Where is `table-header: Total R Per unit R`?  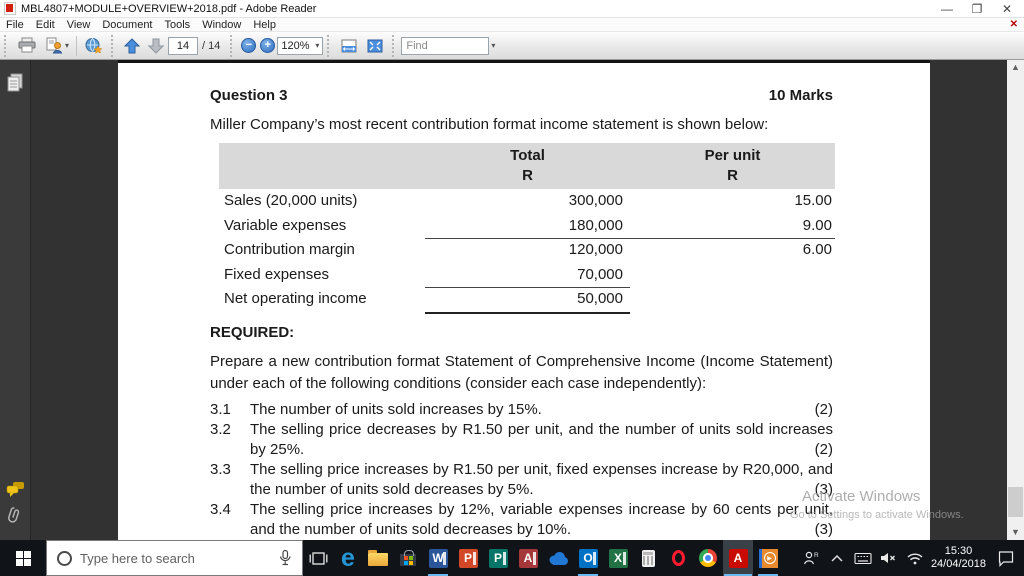
table-header: Total R Per unit R is located at coordinates (527, 166).